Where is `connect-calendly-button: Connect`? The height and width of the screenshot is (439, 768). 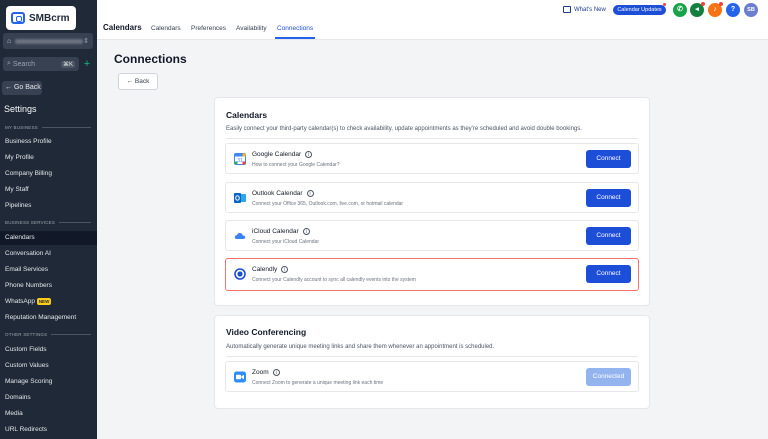
connect-calendly-button: Connect is located at coordinates (608, 274).